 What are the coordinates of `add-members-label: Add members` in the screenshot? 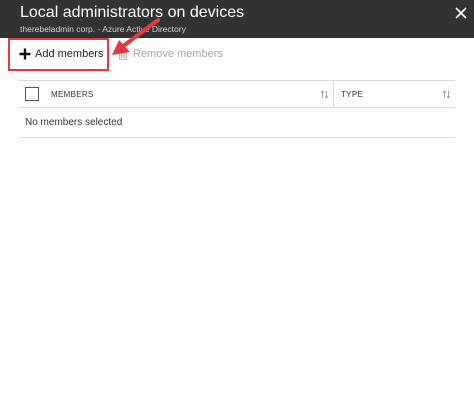 It's located at (69, 54).